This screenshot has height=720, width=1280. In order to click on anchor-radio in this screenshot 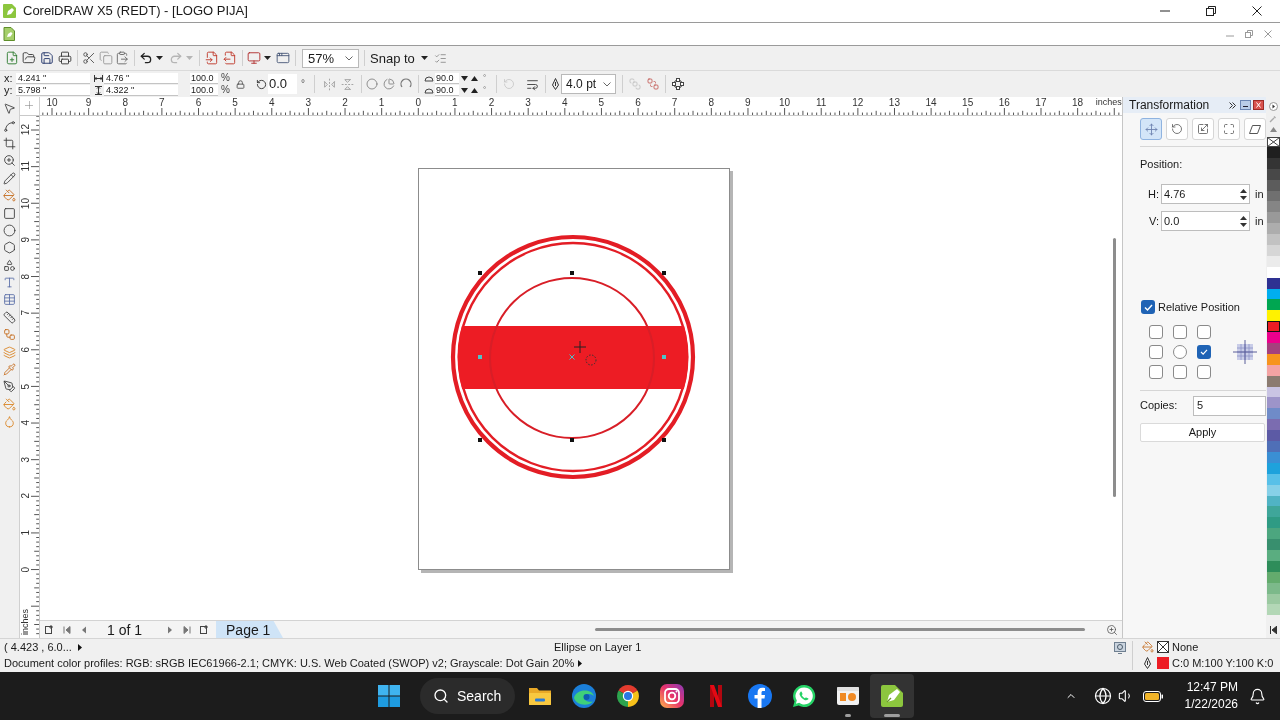, I will do `click(1180, 351)`.